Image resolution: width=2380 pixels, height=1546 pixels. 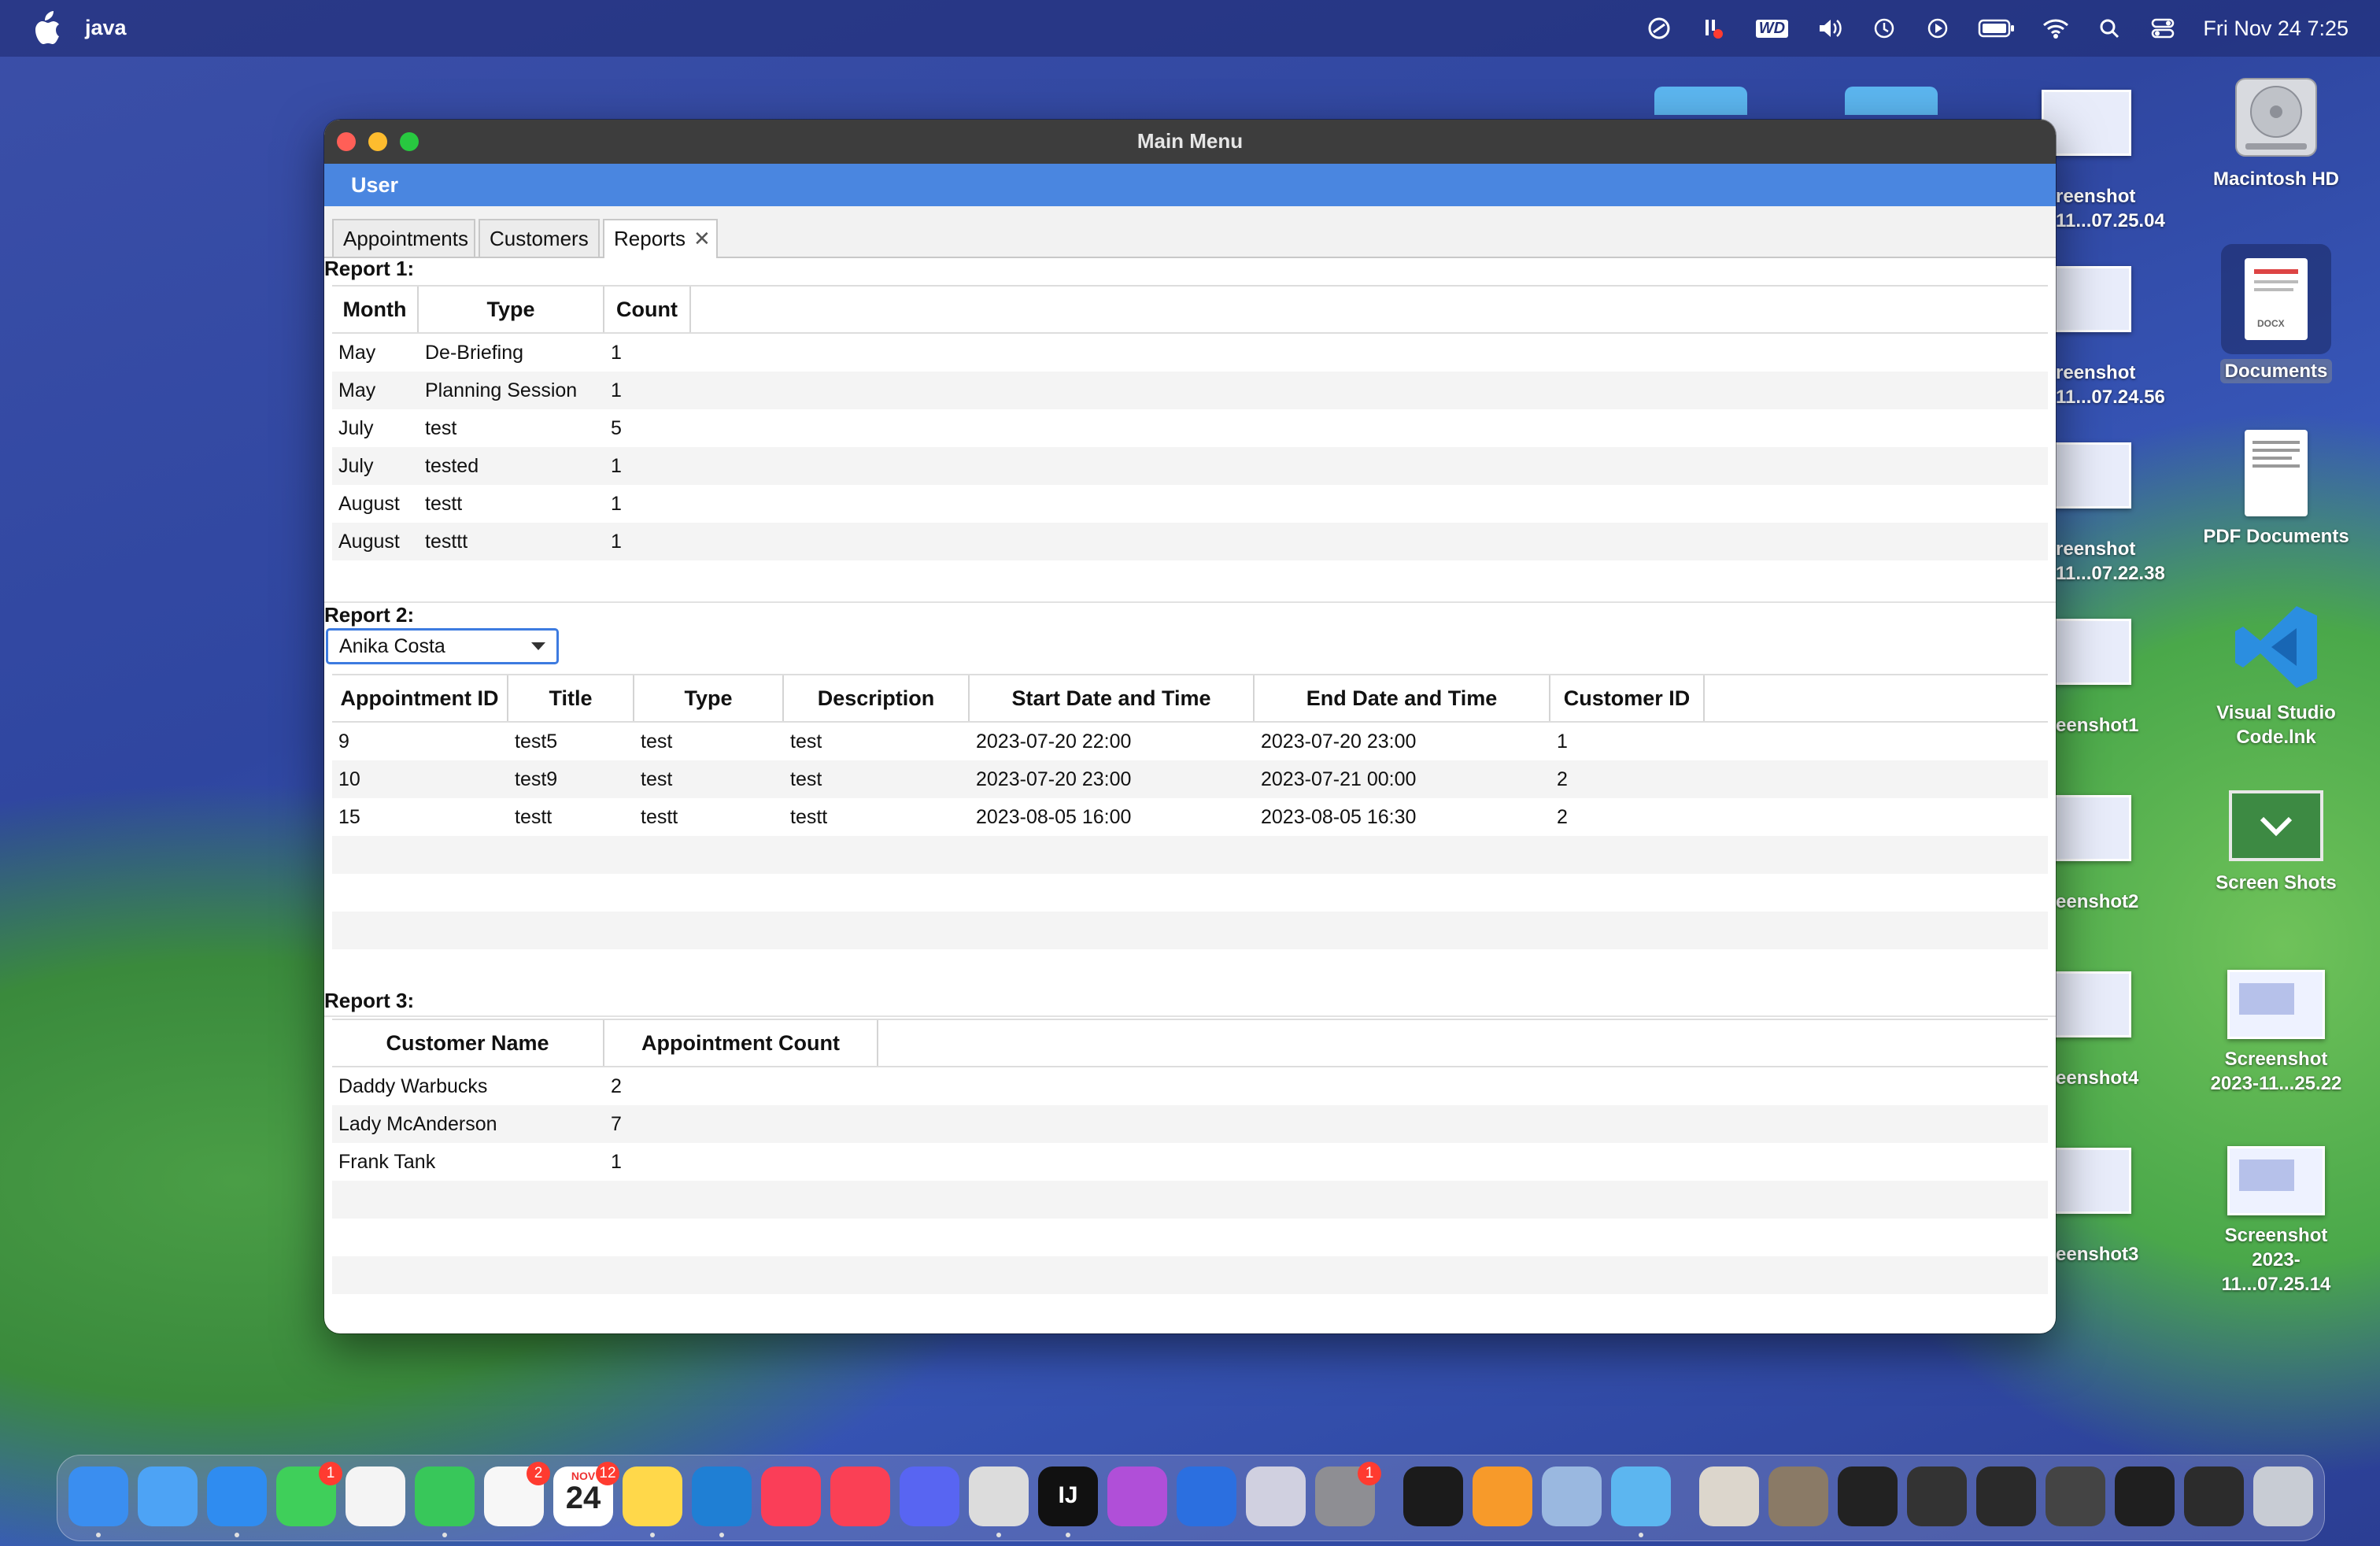 What do you see at coordinates (1659, 28) in the screenshot?
I see `creative-cloud-icon` at bounding box center [1659, 28].